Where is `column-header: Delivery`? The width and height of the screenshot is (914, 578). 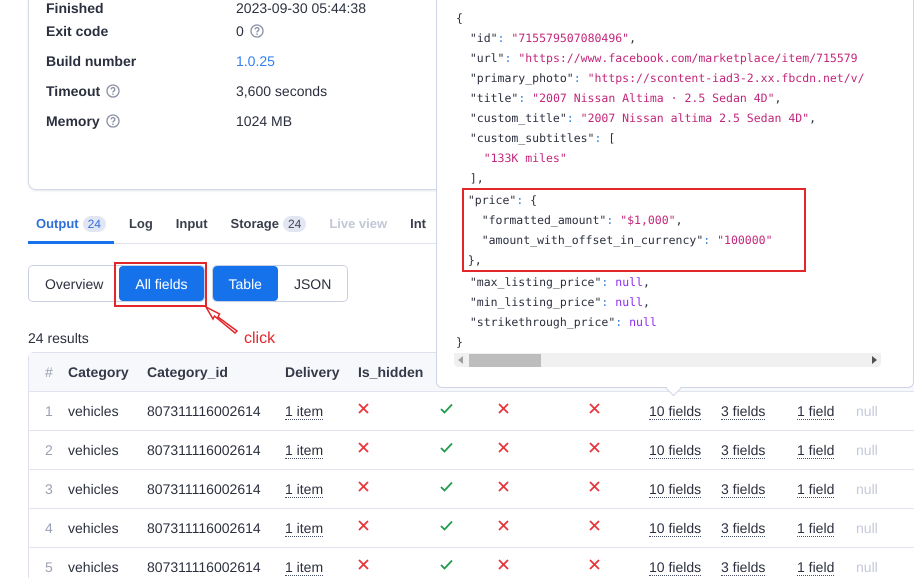 column-header: Delivery is located at coordinates (321, 372).